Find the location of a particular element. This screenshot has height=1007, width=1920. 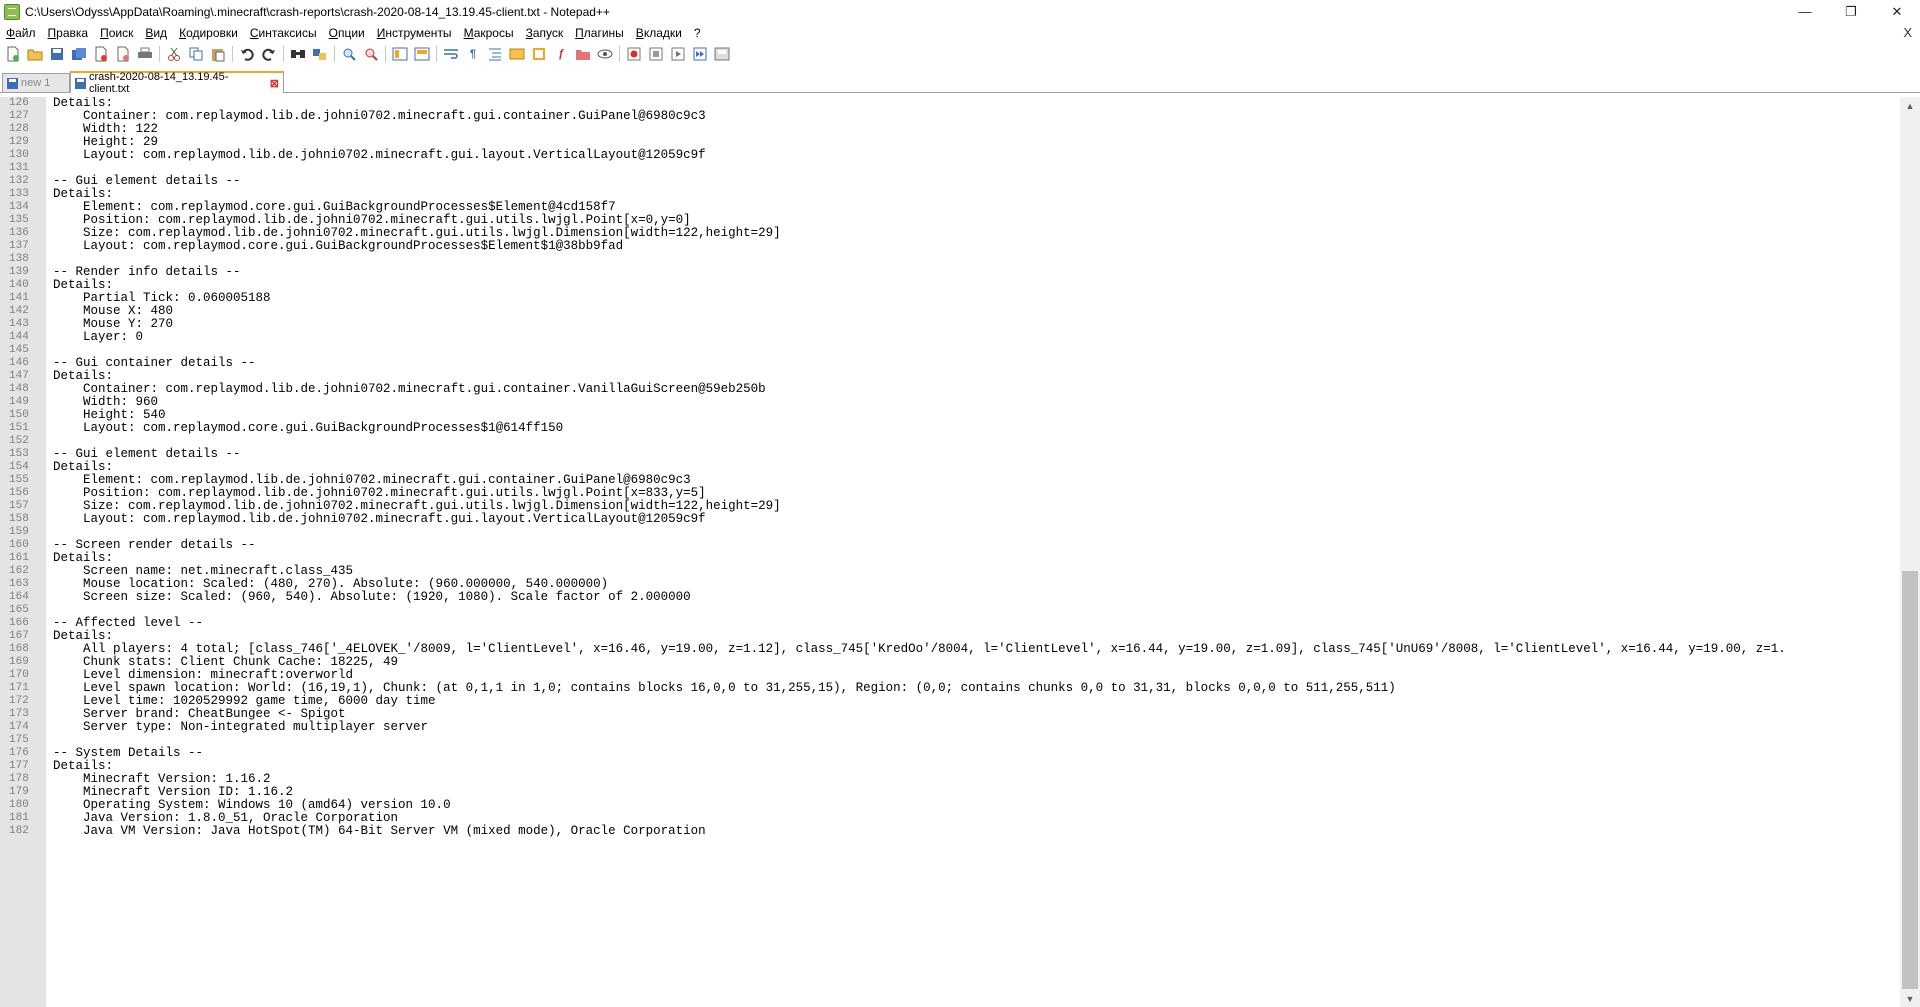

menu-view: Вид is located at coordinates (156, 33).